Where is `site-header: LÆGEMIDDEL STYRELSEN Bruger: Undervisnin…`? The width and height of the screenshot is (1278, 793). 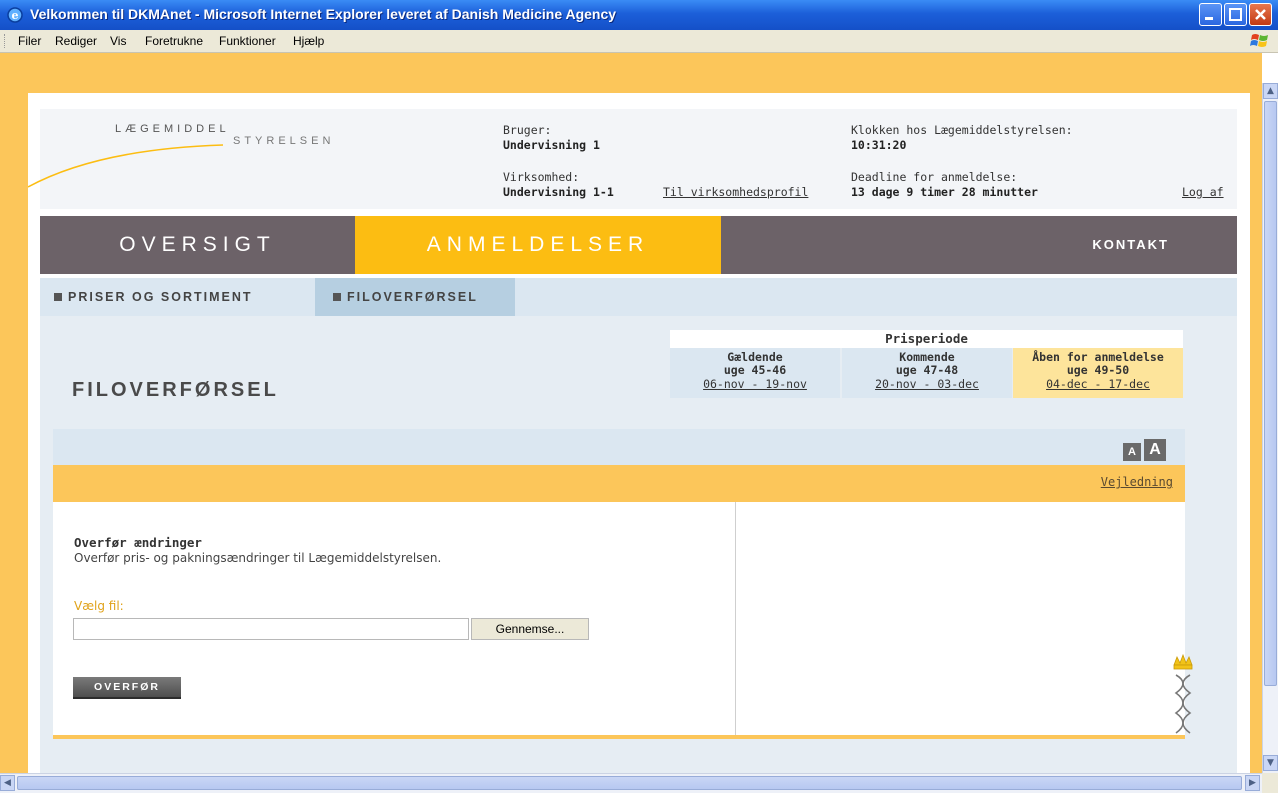
site-header: LÆGEMIDDEL STYRELSEN Bruger: Undervisnin… is located at coordinates (632, 159).